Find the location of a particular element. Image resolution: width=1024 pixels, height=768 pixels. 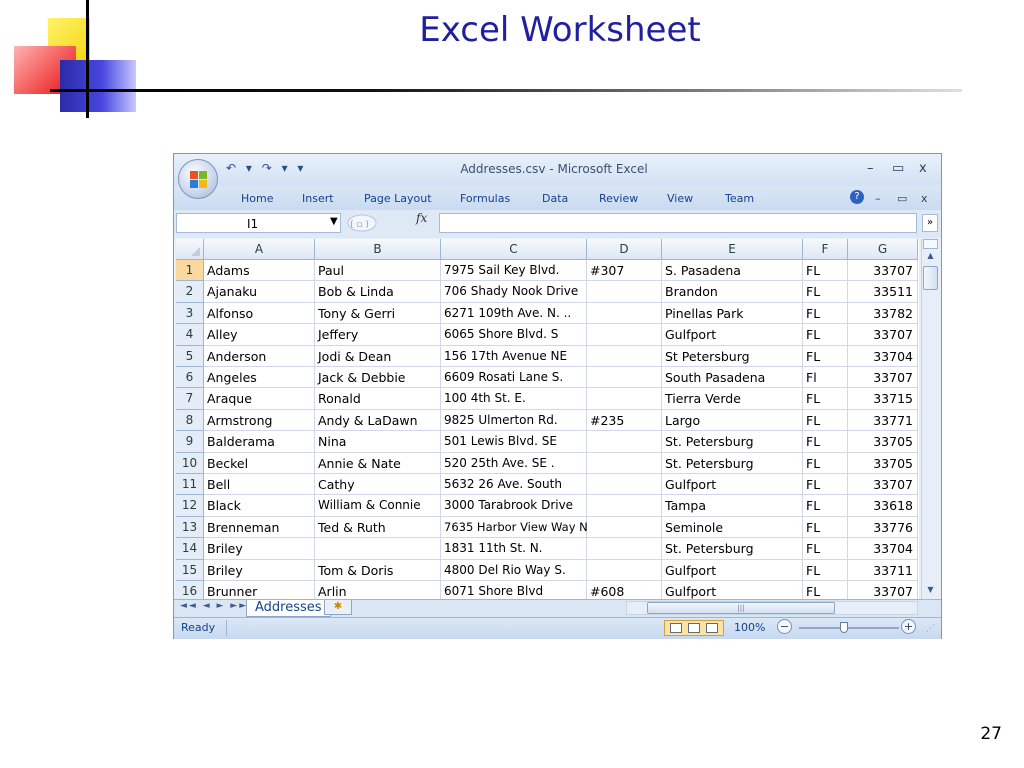

cell-zip: 33782 is located at coordinates (883, 313).